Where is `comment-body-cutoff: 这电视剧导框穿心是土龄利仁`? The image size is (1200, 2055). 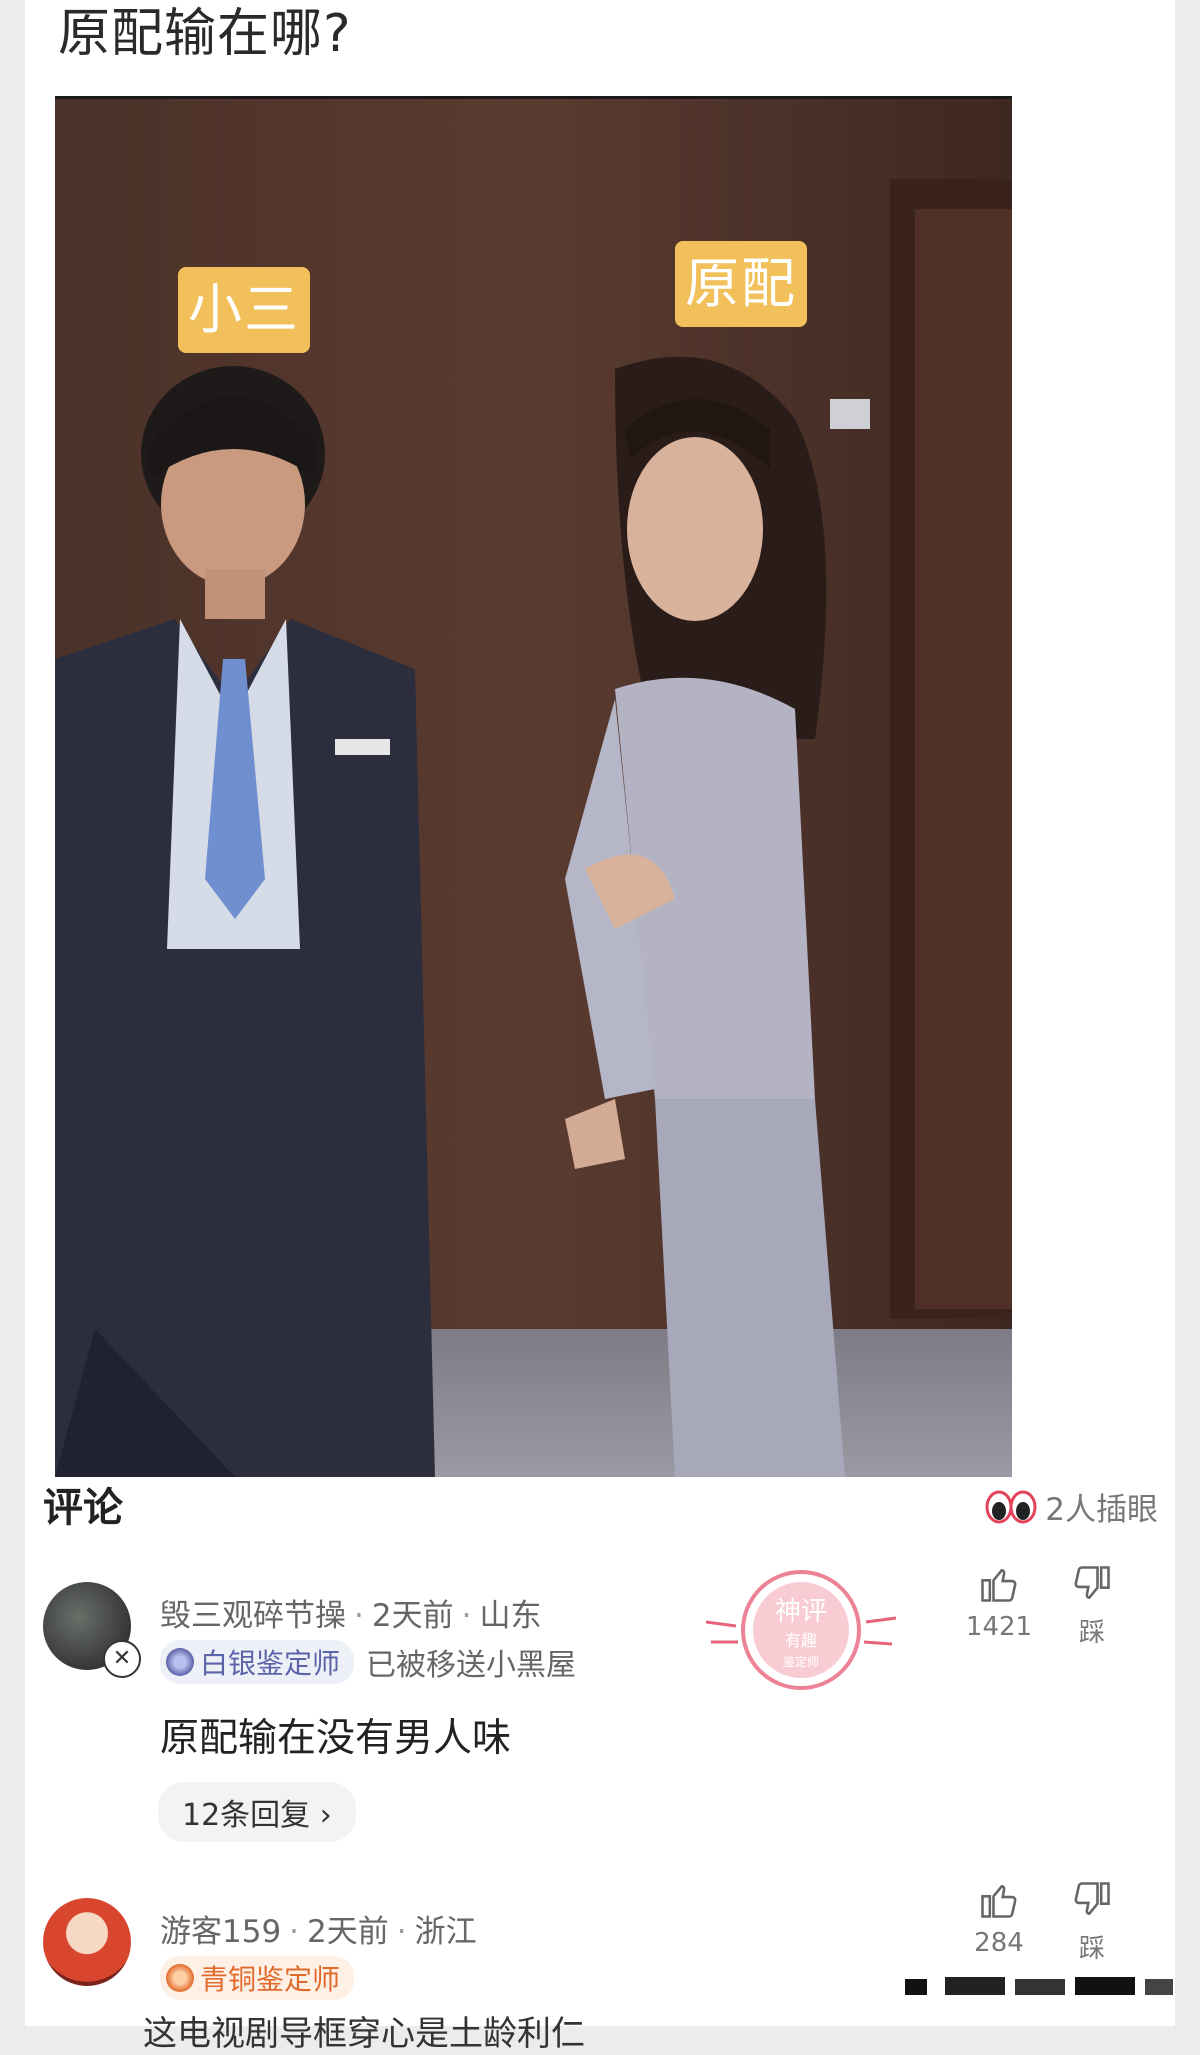
comment-body-cutoff: 这电视剧导框穿心是土龄利仁 is located at coordinates (364, 2034).